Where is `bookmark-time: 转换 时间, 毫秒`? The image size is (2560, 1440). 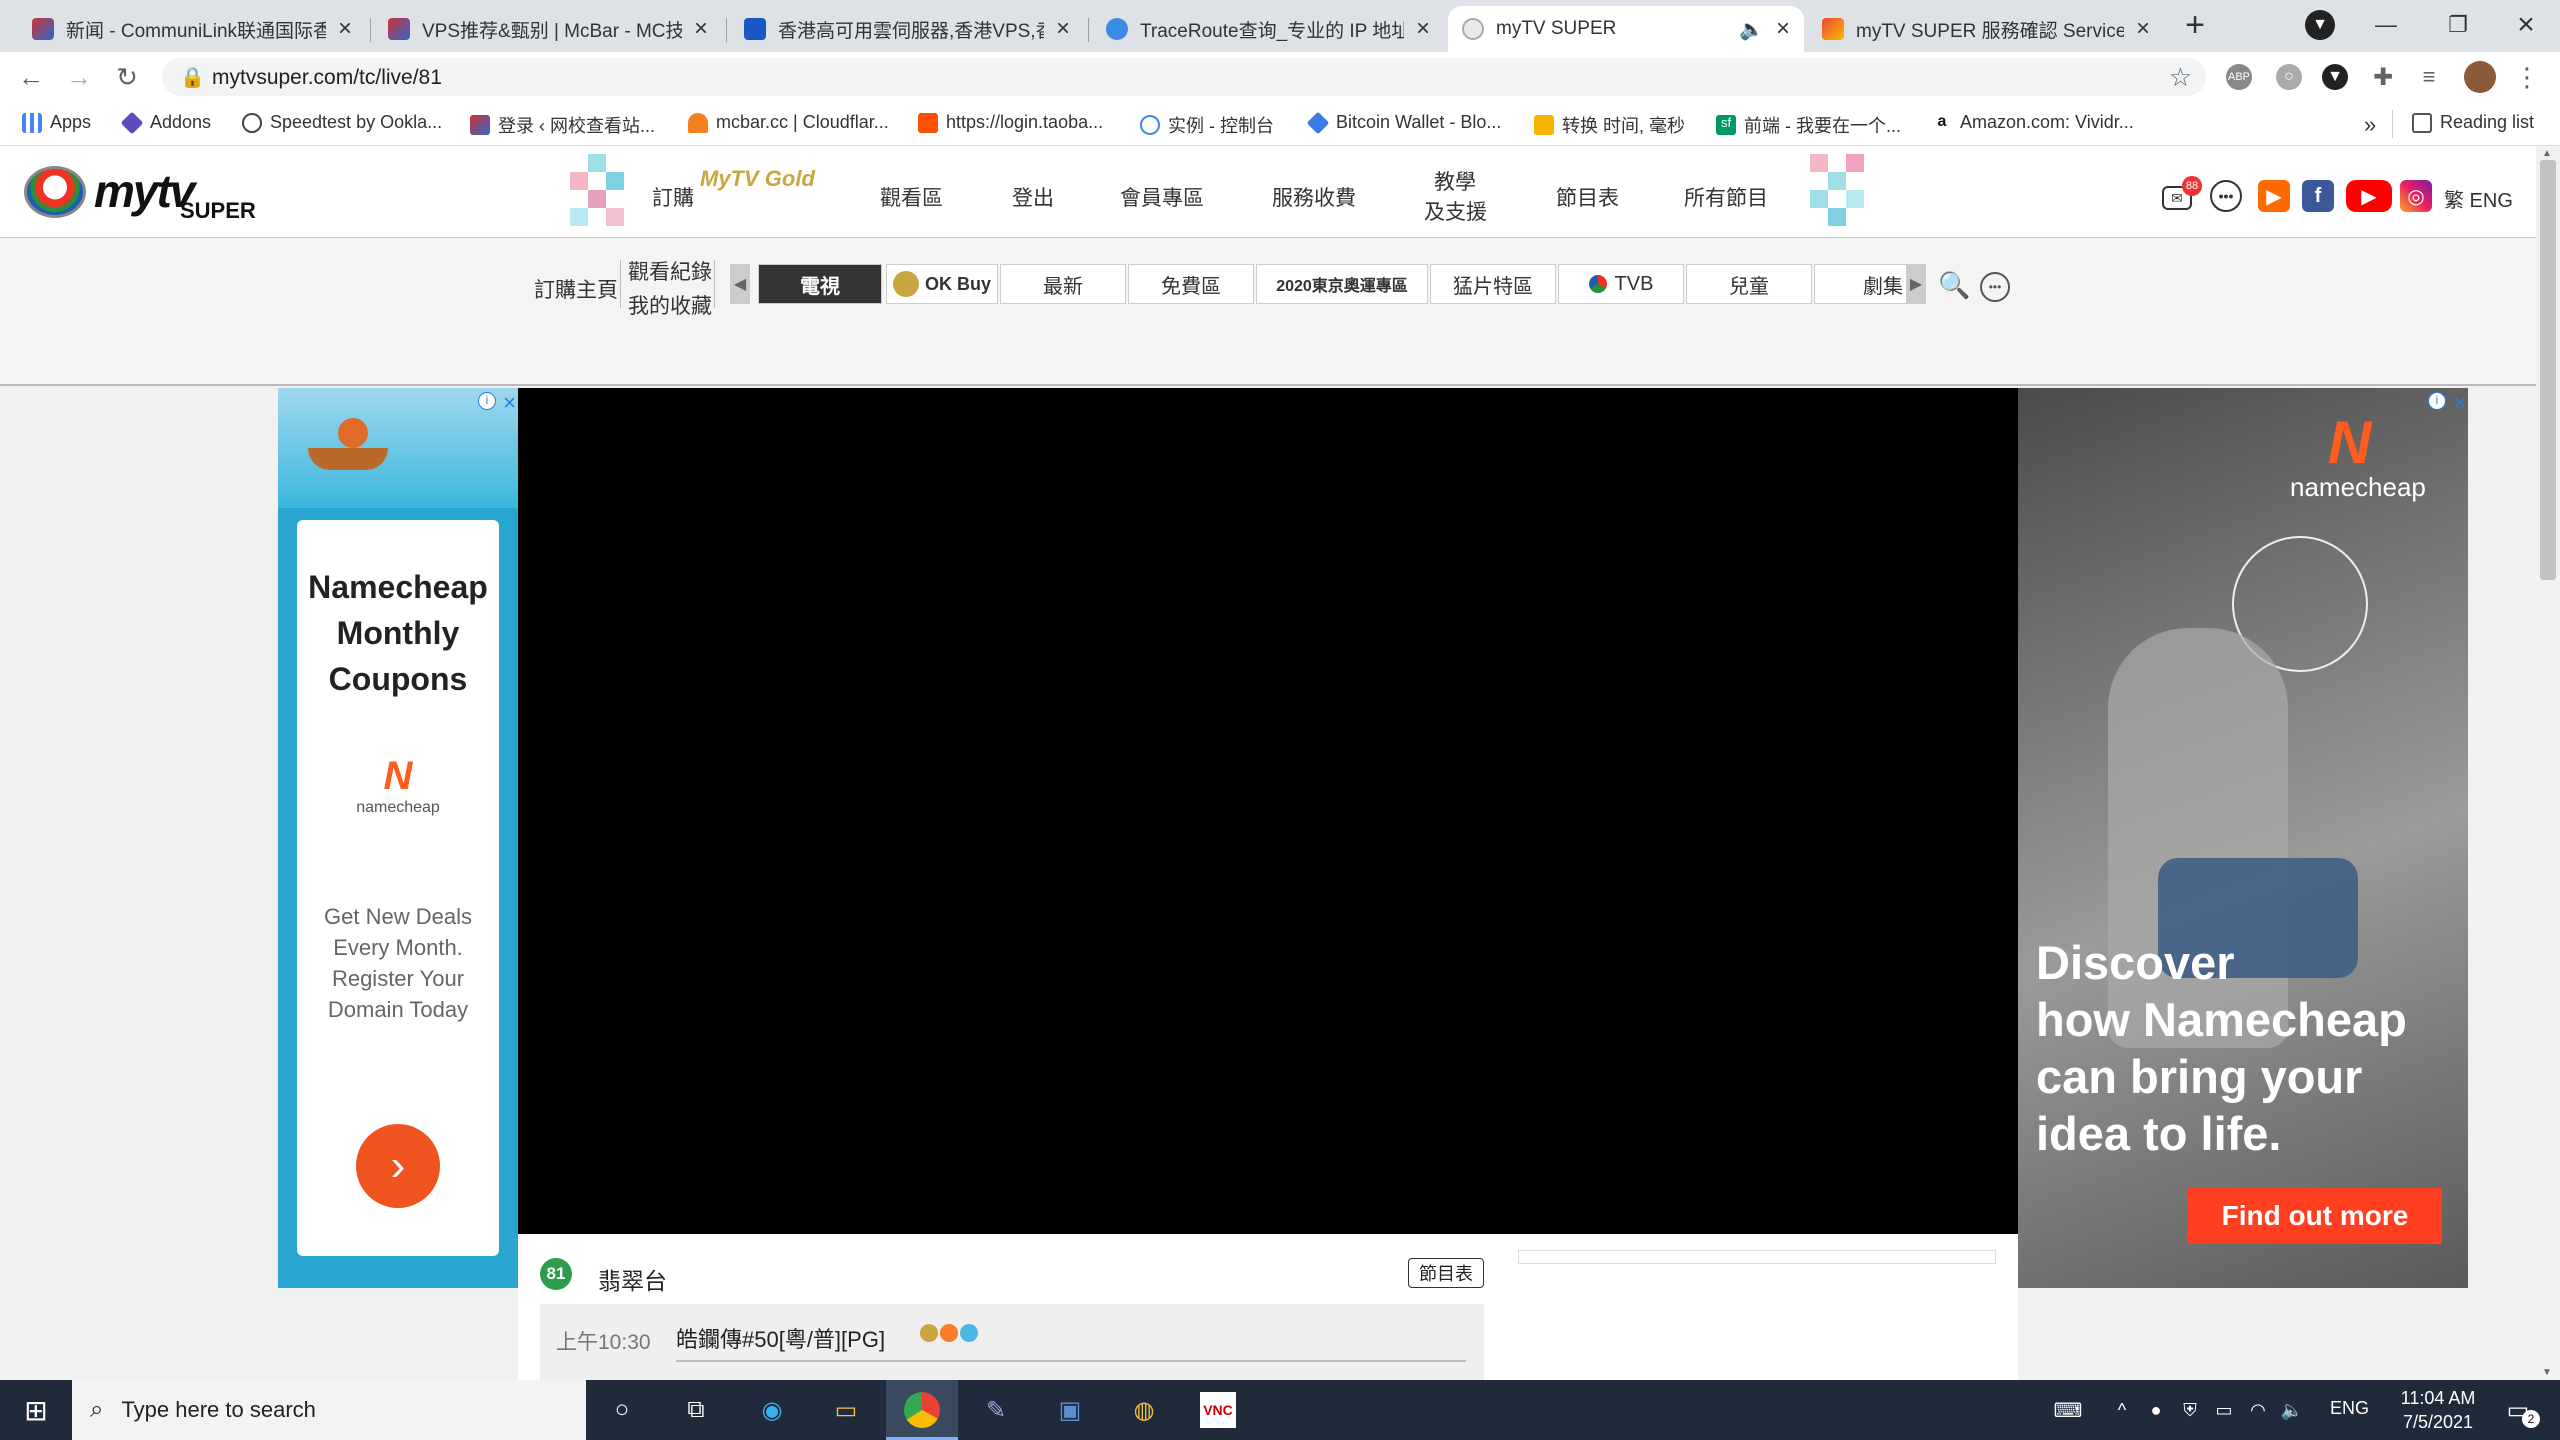
bookmark-time: 转换 时间, 毫秒 is located at coordinates (1609, 125).